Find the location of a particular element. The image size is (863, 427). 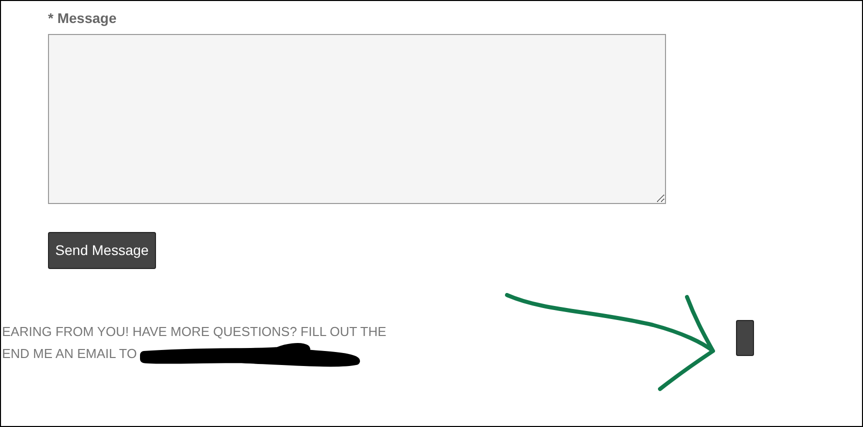

footer-text: EARING FROM YOU! HAVE MORE QUESTIONS? FILL OUT THE is located at coordinates (194, 332).